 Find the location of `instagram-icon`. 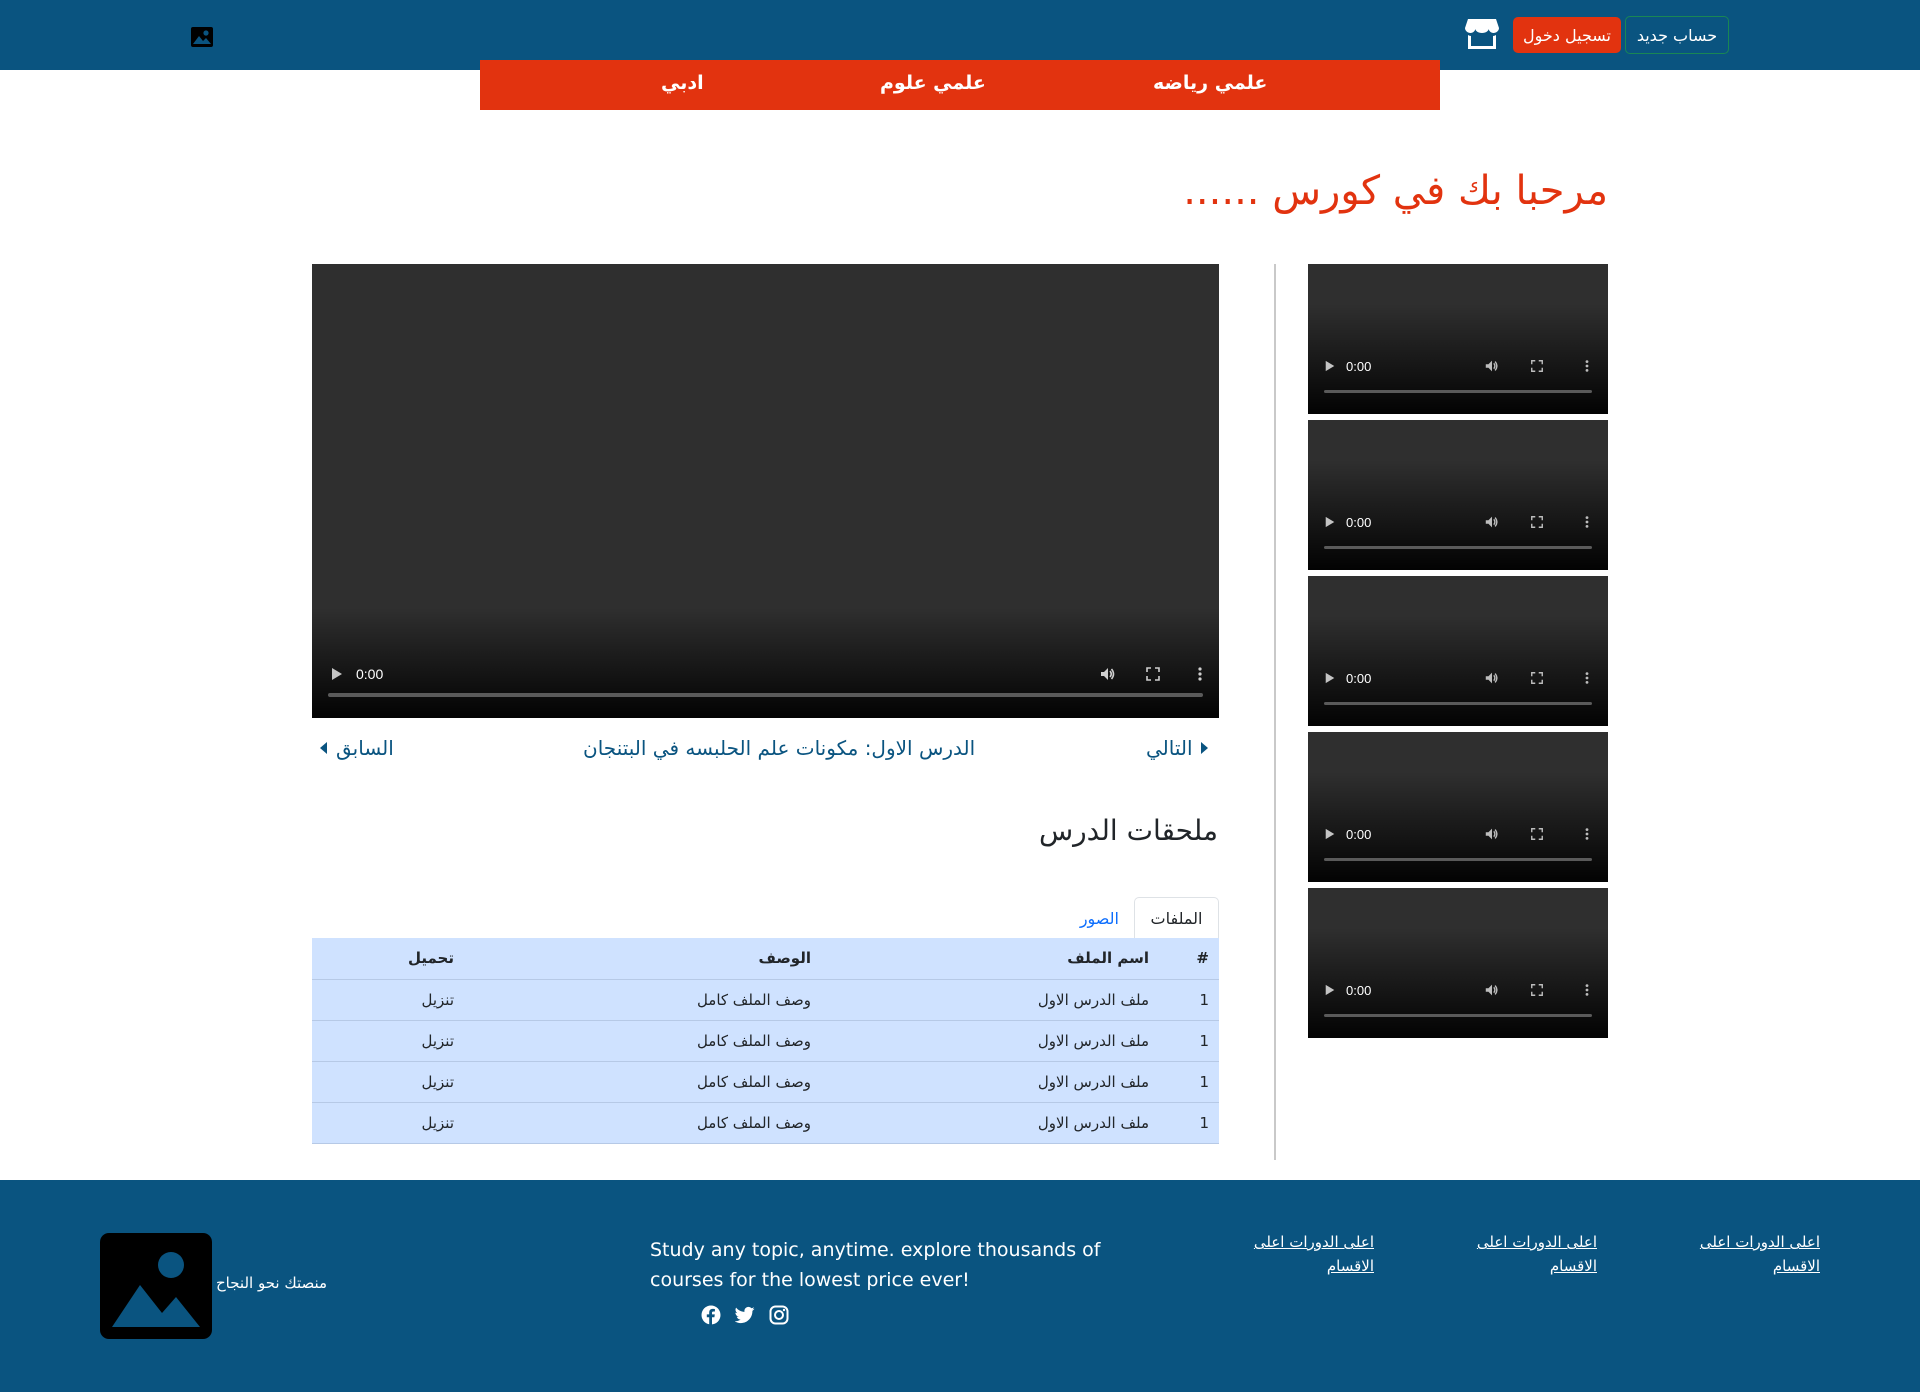

instagram-icon is located at coordinates (779, 1315).